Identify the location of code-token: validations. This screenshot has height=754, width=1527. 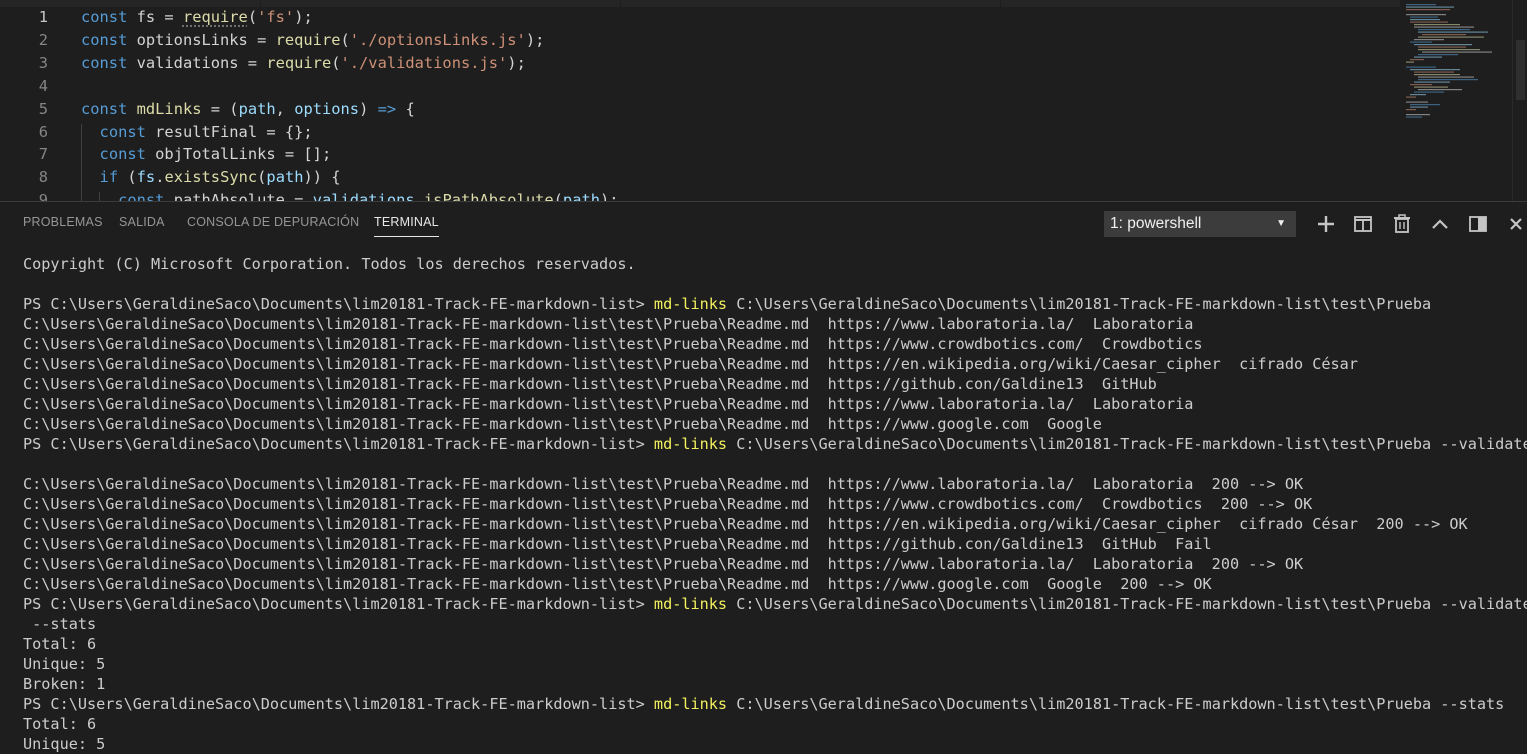
(363, 196).